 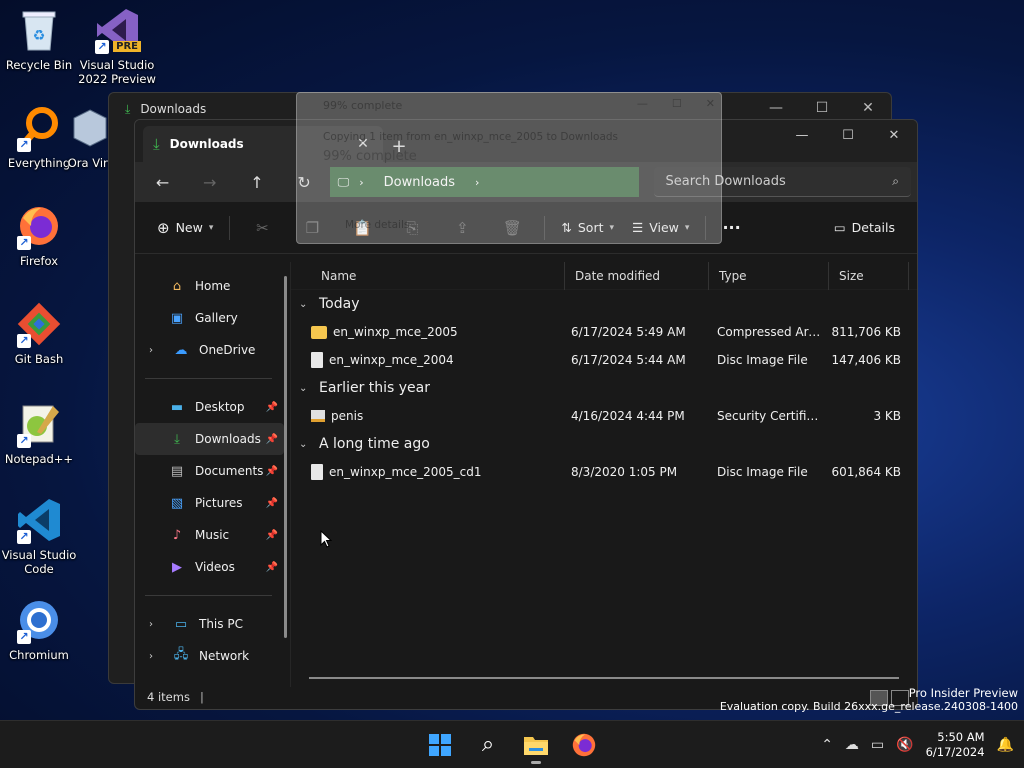 I want to click on desktop-icon-recycle-bin: ♻ Recycle Bin, so click(x=39, y=39).